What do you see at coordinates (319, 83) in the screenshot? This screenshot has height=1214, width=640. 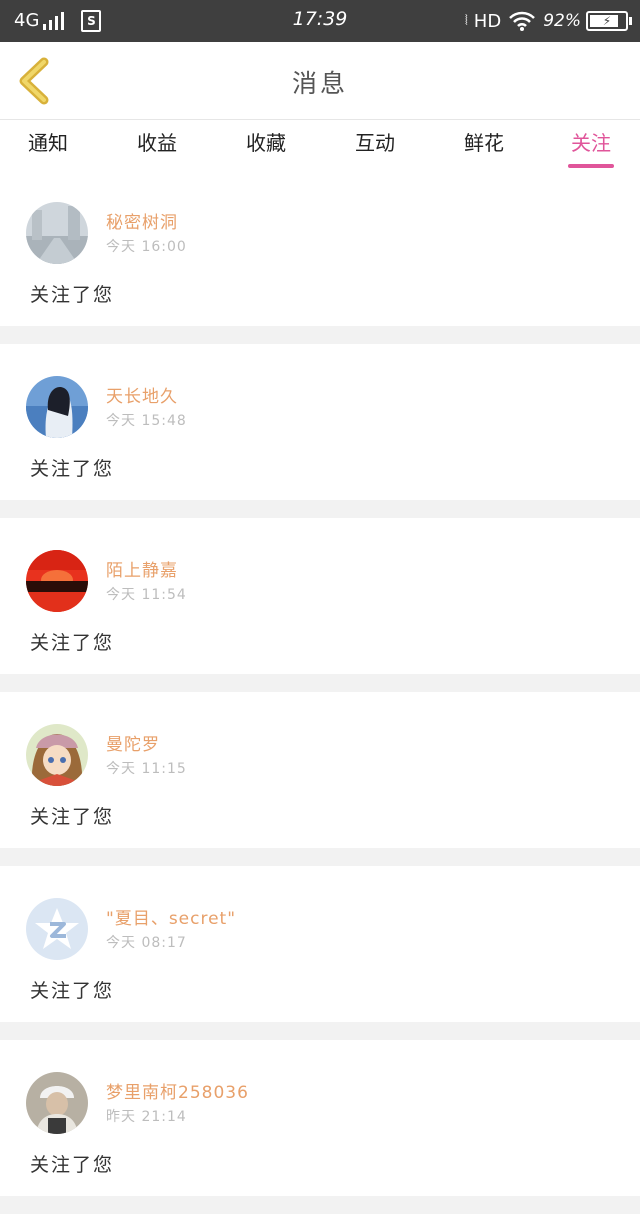 I see `page-title: 消息` at bounding box center [319, 83].